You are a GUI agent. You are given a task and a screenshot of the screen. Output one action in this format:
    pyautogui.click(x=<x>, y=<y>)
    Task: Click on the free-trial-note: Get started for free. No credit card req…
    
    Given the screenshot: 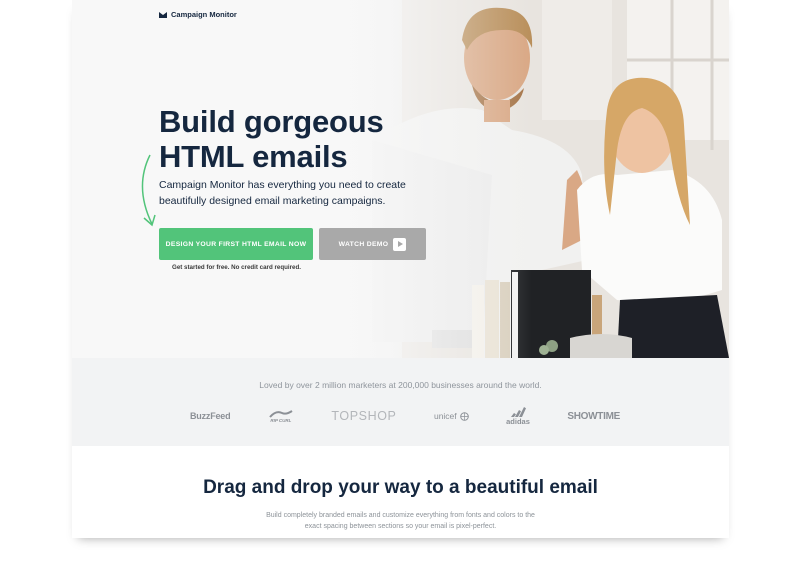 What is the action you would take?
    pyautogui.click(x=236, y=267)
    